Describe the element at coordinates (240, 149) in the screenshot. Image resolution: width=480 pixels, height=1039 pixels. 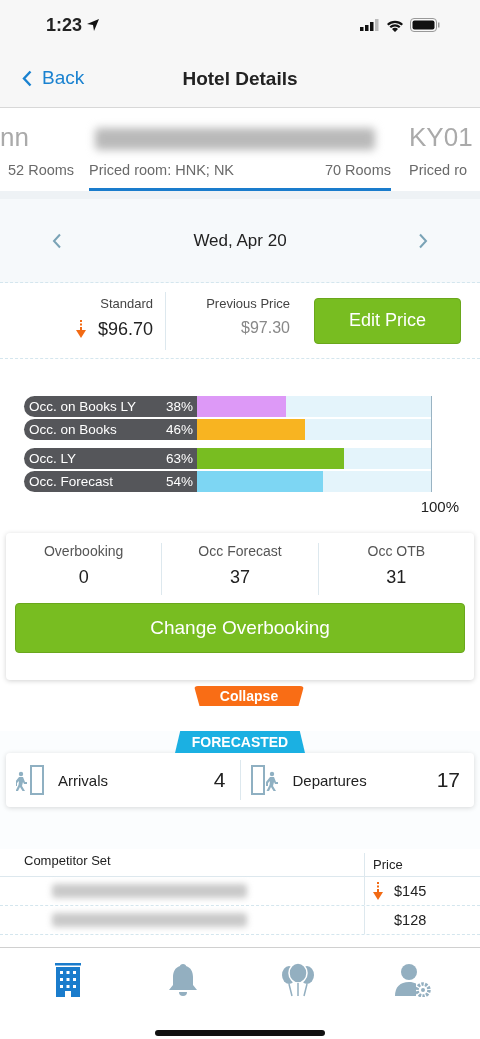
I see `hotel-tab: Priced room: HNK; NK 70 Rooms` at that location.